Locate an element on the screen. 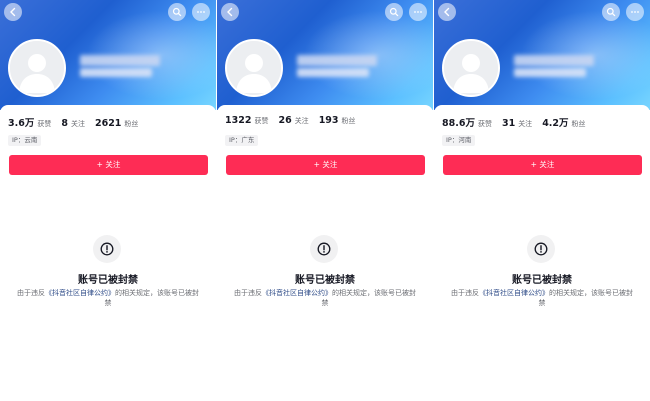 Image resolution: width=650 pixels, height=401 pixels. likes-count: 1322 is located at coordinates (238, 120).